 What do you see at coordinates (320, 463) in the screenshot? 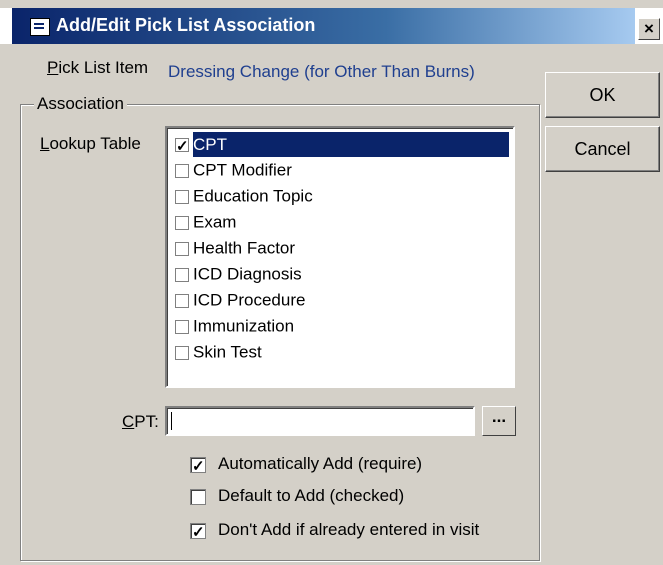
I see `option-label: Automatically Add (require)` at bounding box center [320, 463].